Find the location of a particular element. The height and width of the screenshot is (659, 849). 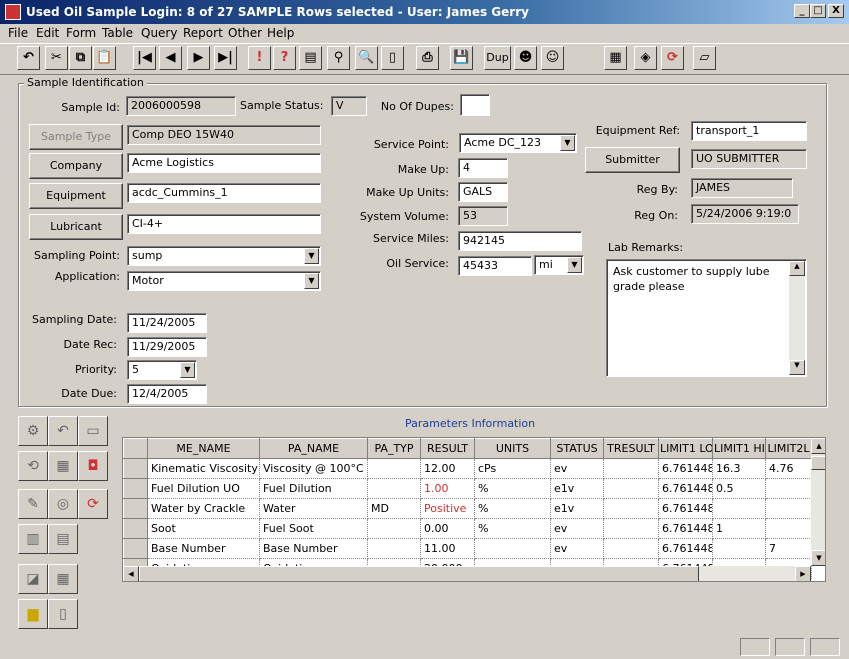

menu-query: Query is located at coordinates (159, 33).